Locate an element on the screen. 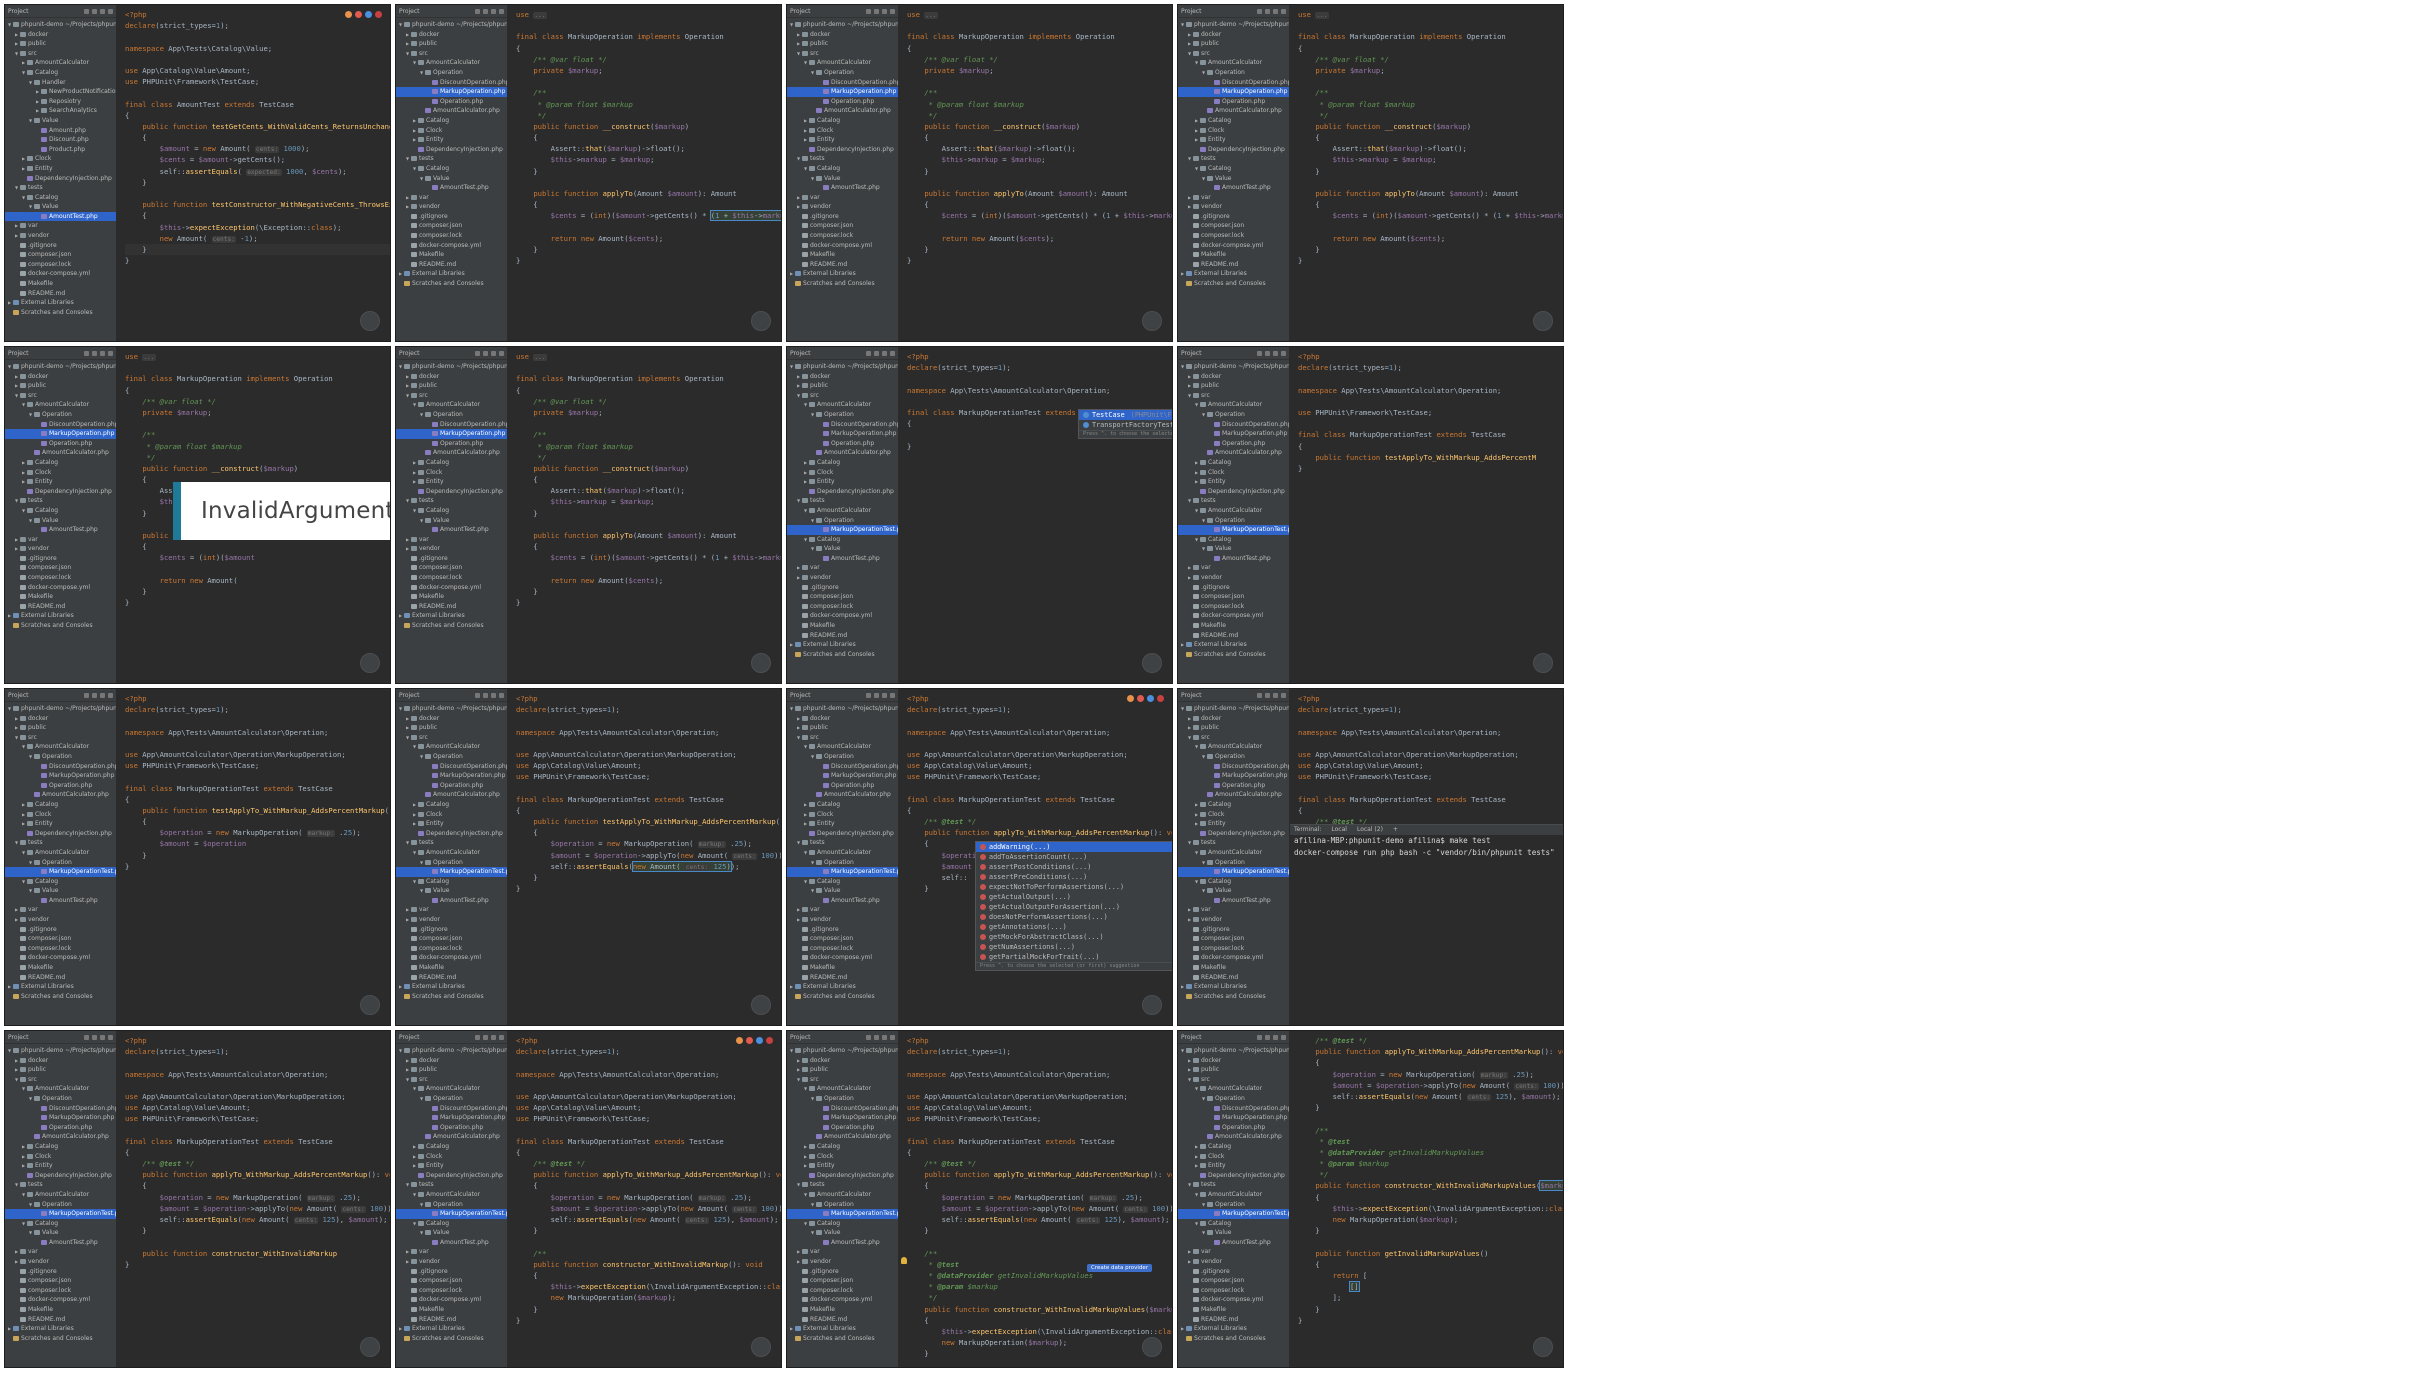 This screenshot has width=2425, height=1373. create-data-provider-button: Create data provider is located at coordinates (1120, 1268).